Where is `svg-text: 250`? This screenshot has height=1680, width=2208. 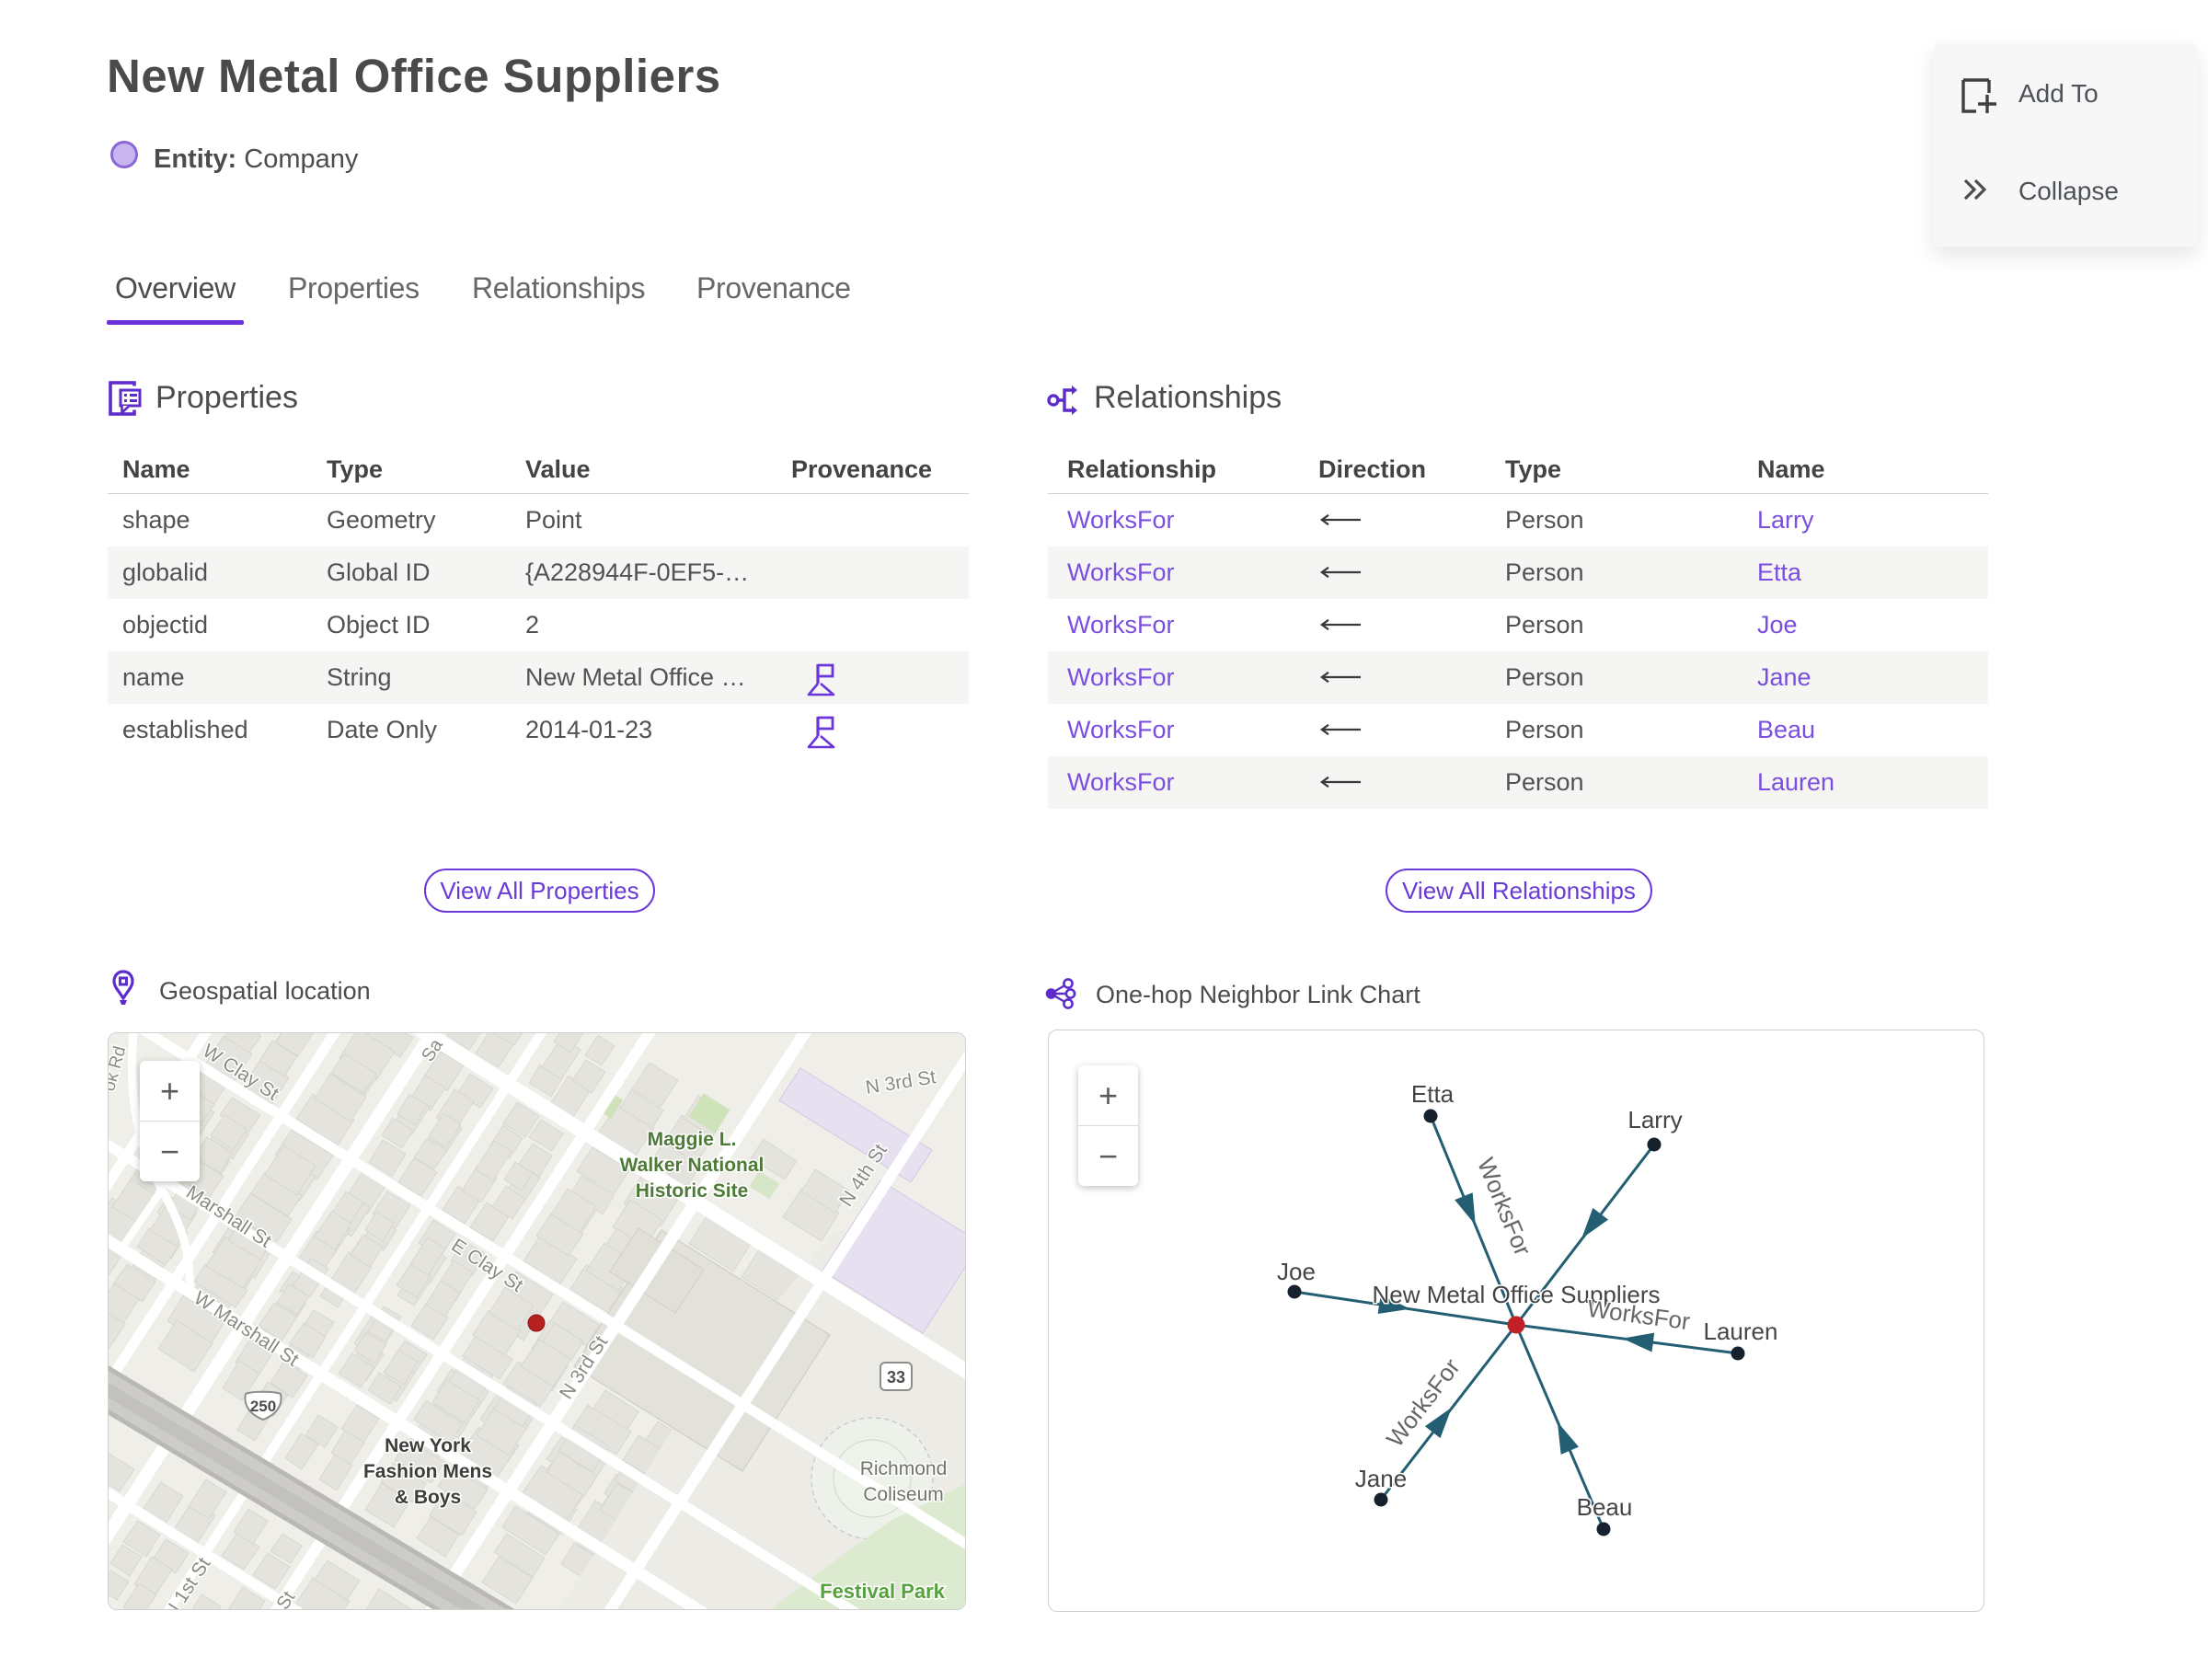
svg-text: 250 is located at coordinates (263, 1406).